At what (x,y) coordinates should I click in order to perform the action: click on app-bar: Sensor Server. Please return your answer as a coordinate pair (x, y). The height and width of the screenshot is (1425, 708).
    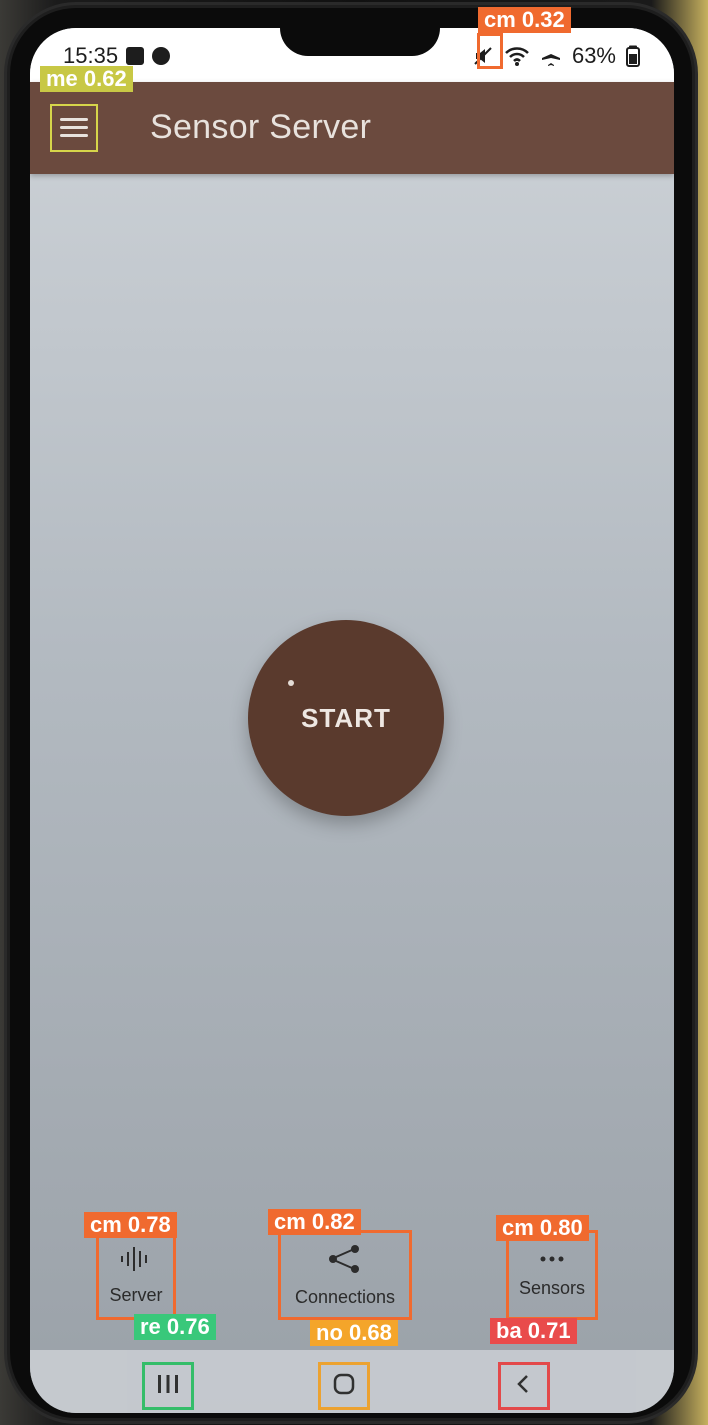
    Looking at the image, I should click on (352, 128).